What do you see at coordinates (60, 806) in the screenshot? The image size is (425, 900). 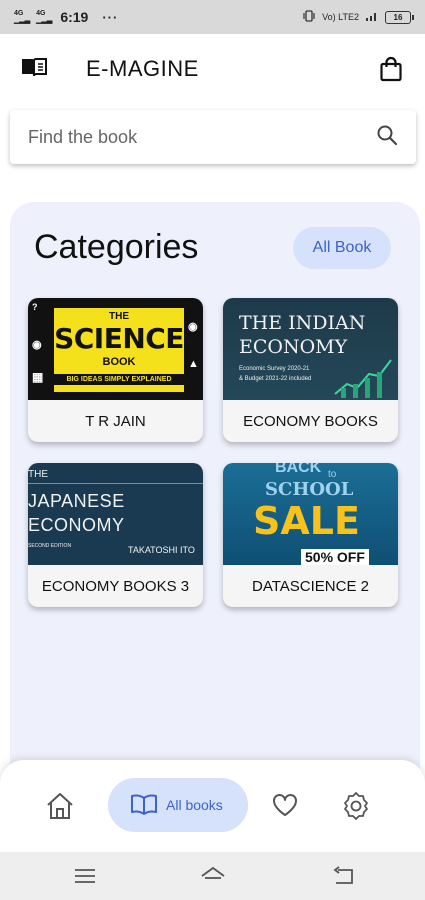 I see `home-icon` at bounding box center [60, 806].